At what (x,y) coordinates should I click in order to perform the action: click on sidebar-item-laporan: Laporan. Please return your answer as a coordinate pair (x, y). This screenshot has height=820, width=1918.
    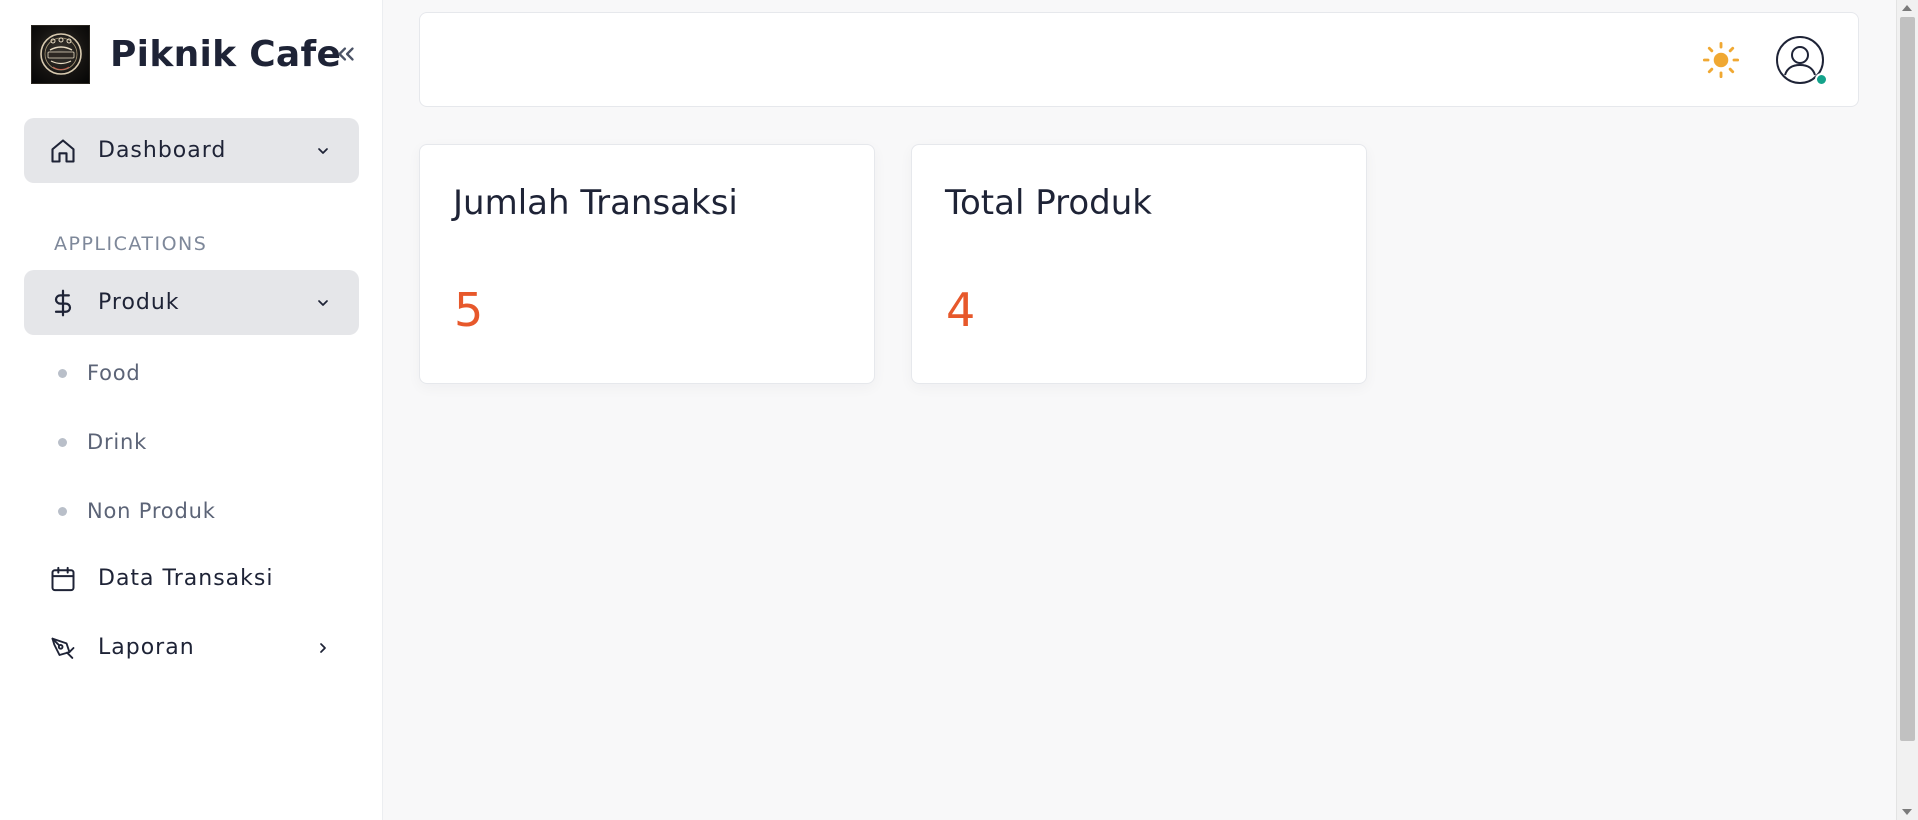
    Looking at the image, I should click on (191, 647).